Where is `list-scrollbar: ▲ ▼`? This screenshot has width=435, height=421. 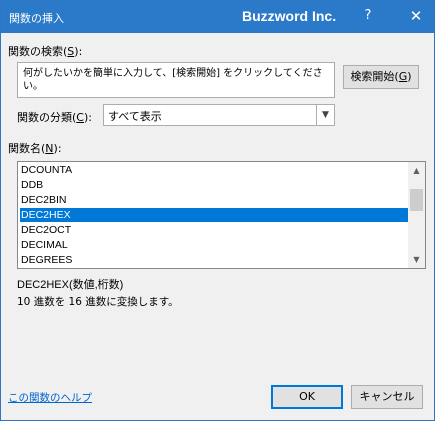
list-scrollbar: ▲ ▼ is located at coordinates (416, 215).